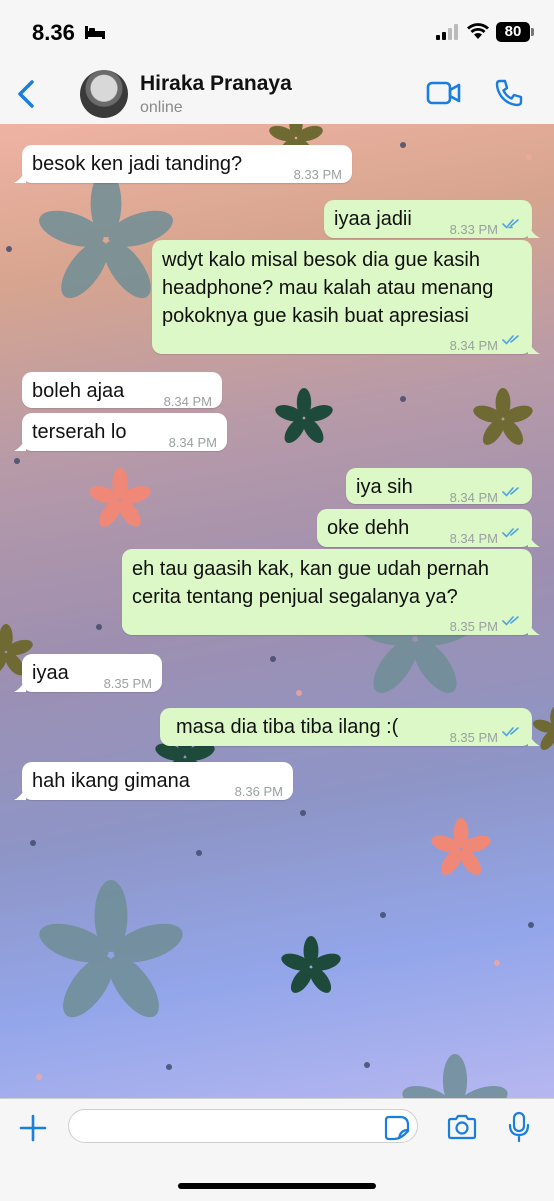  What do you see at coordinates (532, 32) in the screenshot?
I see `battery-tip` at bounding box center [532, 32].